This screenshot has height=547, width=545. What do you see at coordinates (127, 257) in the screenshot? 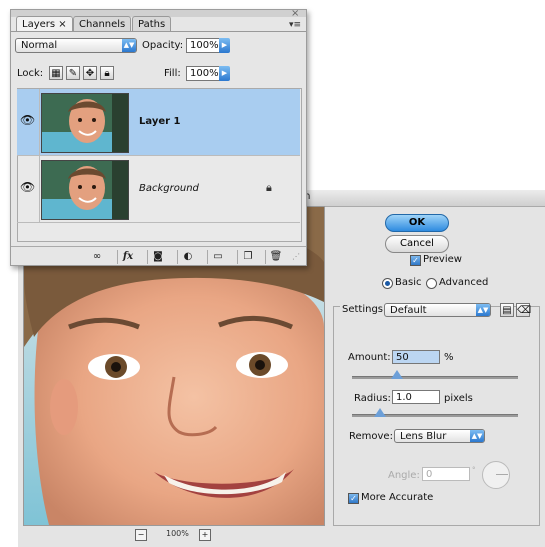
I see `fx-icon: fx` at bounding box center [127, 257].